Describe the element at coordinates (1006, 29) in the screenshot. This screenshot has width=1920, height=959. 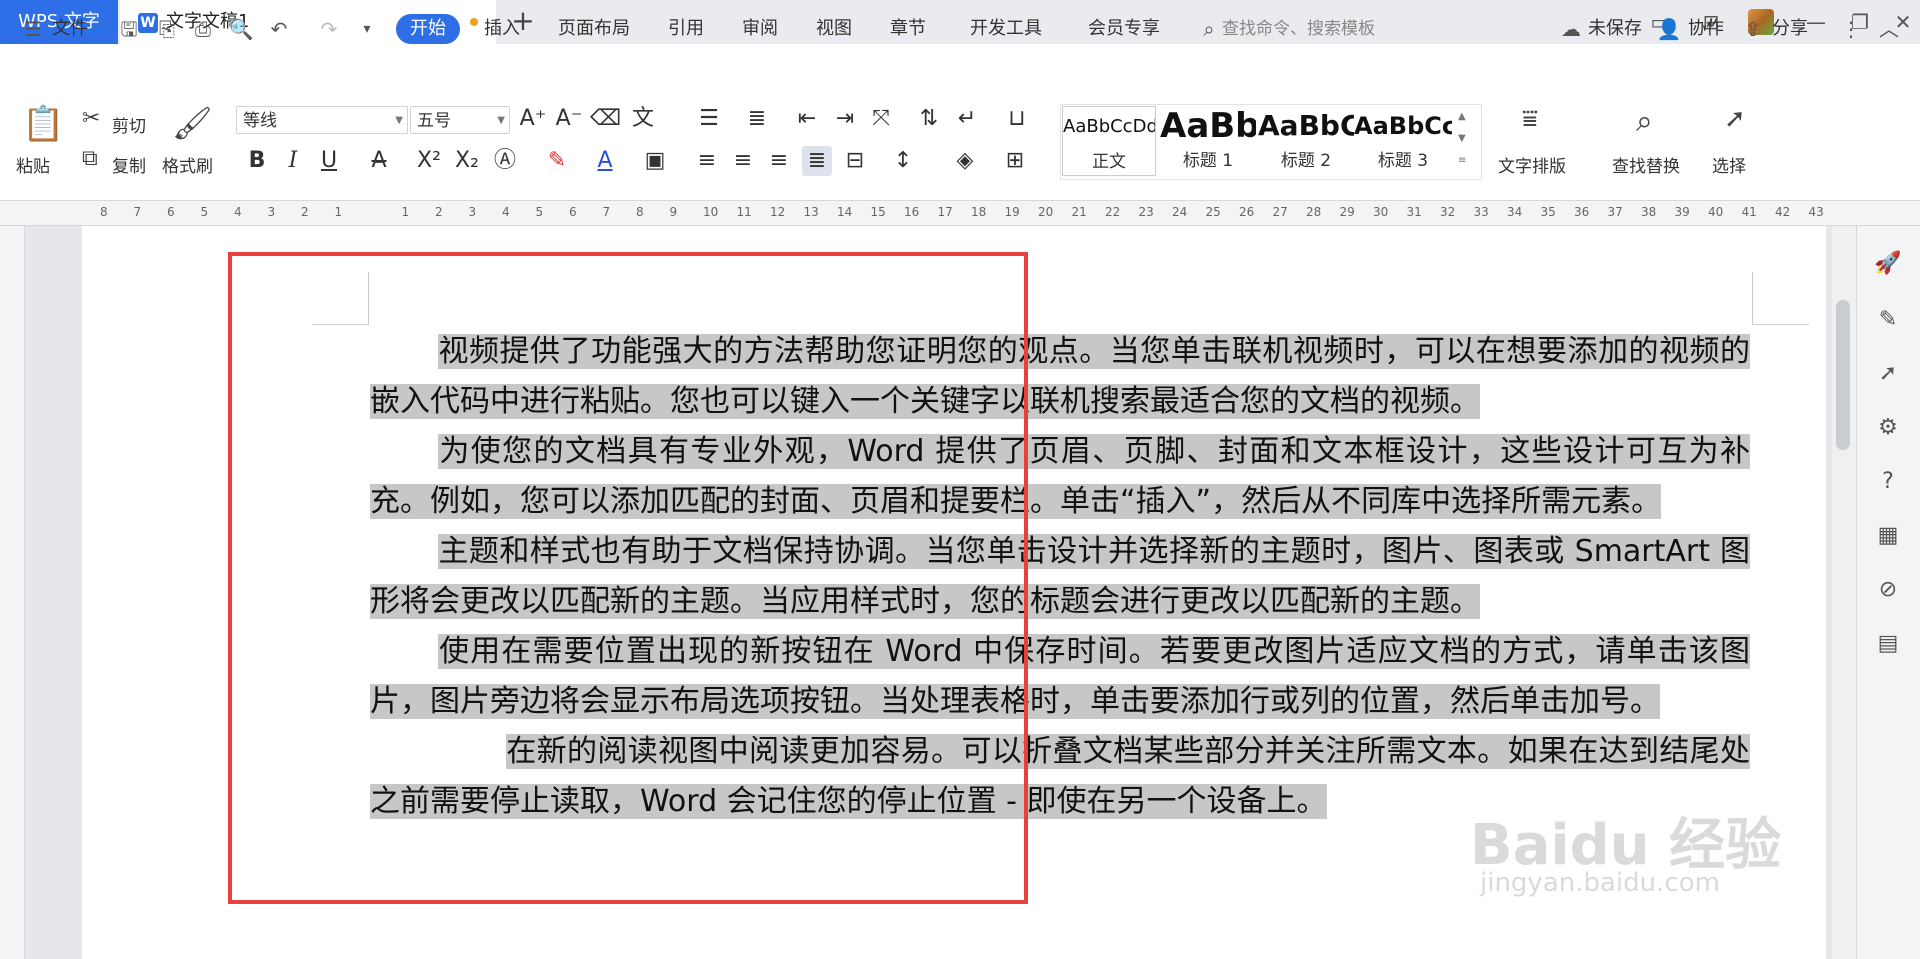
I see `tab-developer: 开发工具` at that location.